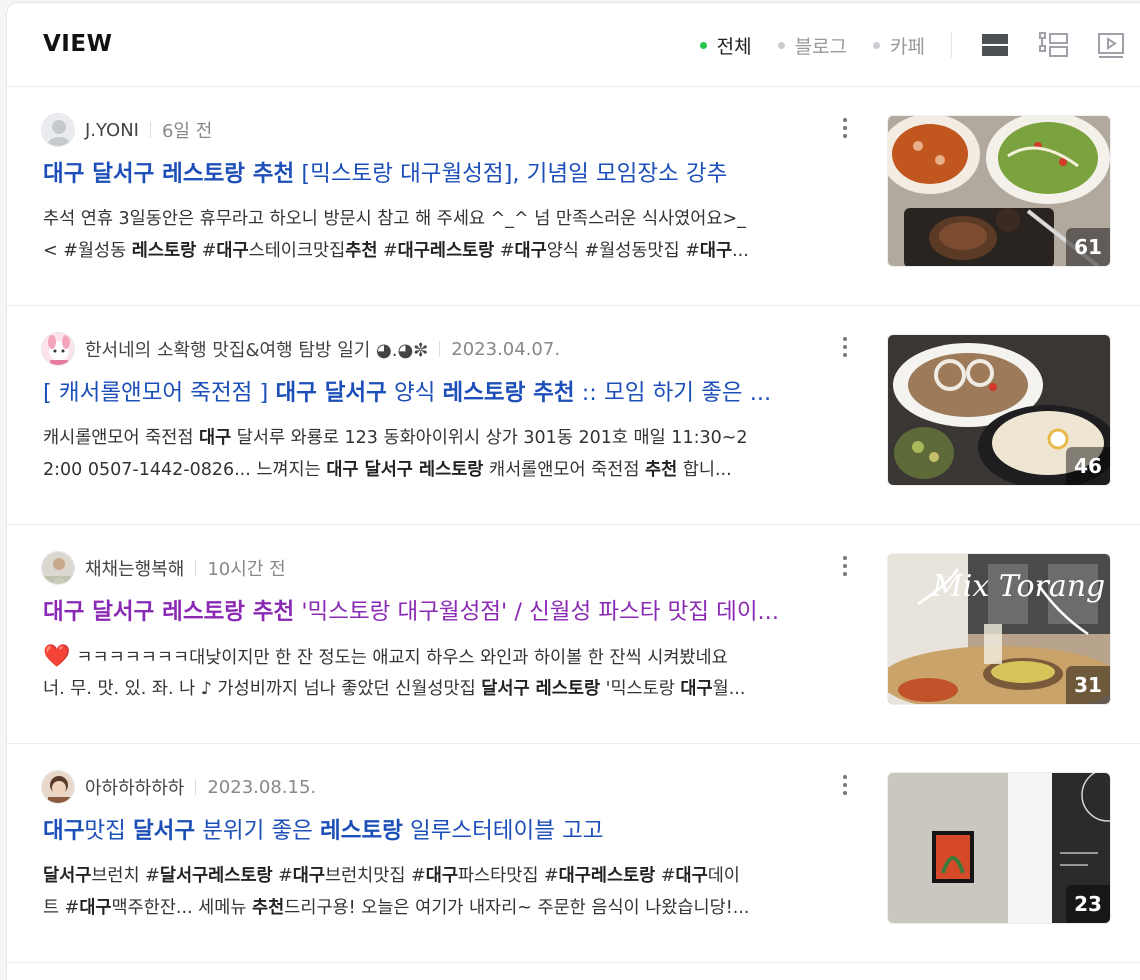 This screenshot has width=1140, height=980. I want to click on result-thumbnail: 46, so click(999, 410).